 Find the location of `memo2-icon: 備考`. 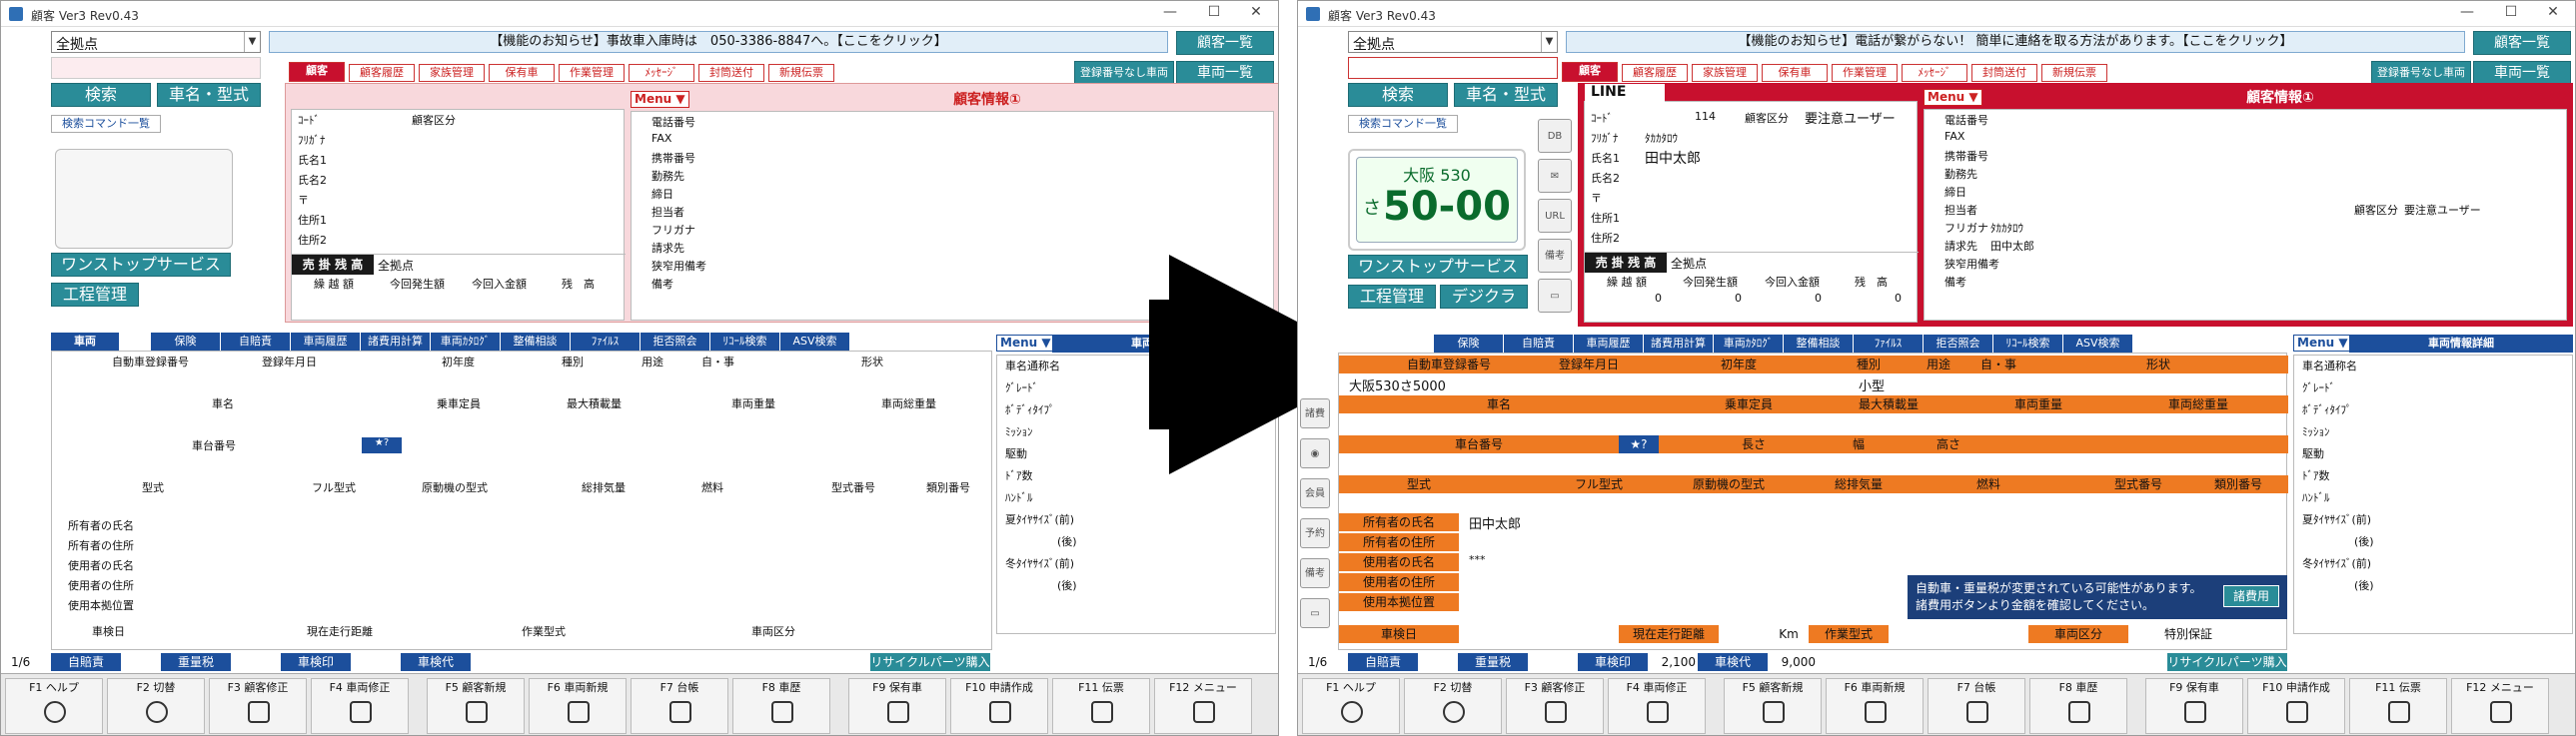

memo2-icon: 備考 is located at coordinates (1315, 573).